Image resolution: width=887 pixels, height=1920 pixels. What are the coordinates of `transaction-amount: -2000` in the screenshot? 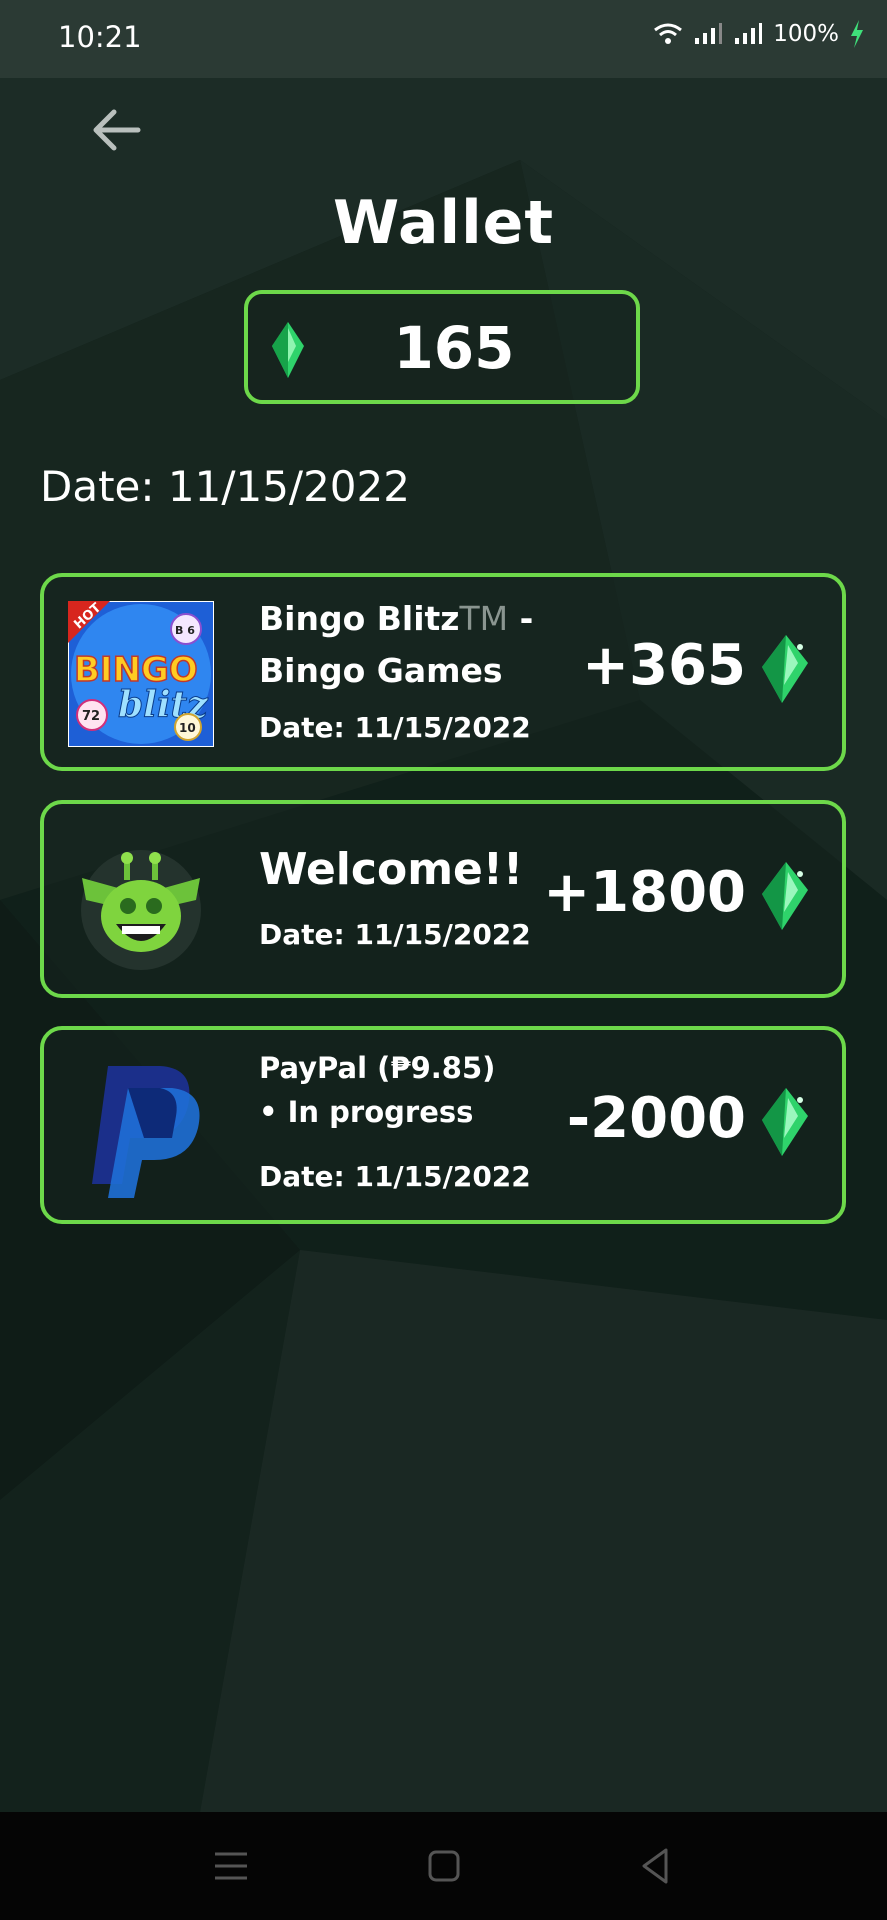 It's located at (656, 1118).